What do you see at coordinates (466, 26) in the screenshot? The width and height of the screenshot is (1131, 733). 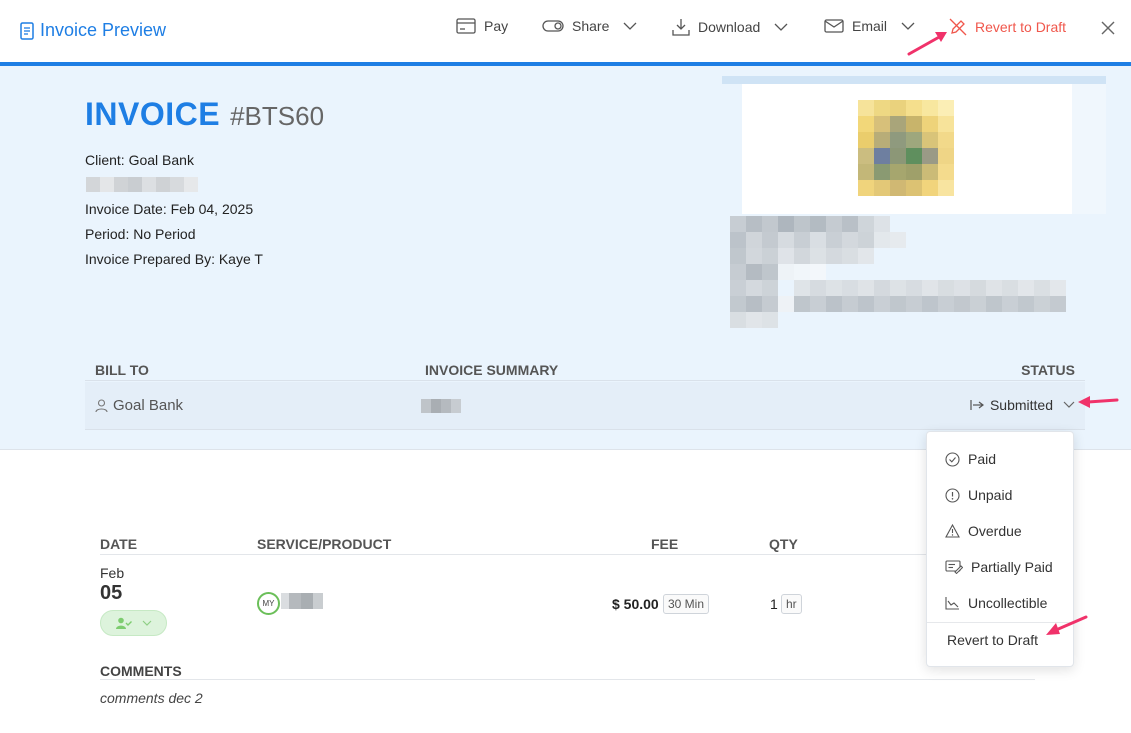 I see `credit-card-icon` at bounding box center [466, 26].